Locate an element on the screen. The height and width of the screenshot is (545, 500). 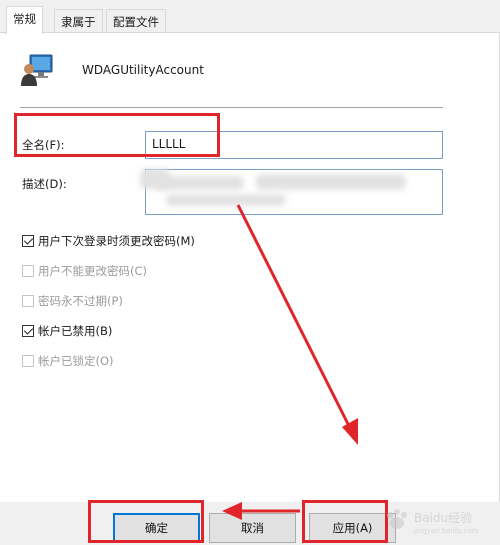
watermark-subtext: jingyan.baidu.com is located at coordinates (446, 531).